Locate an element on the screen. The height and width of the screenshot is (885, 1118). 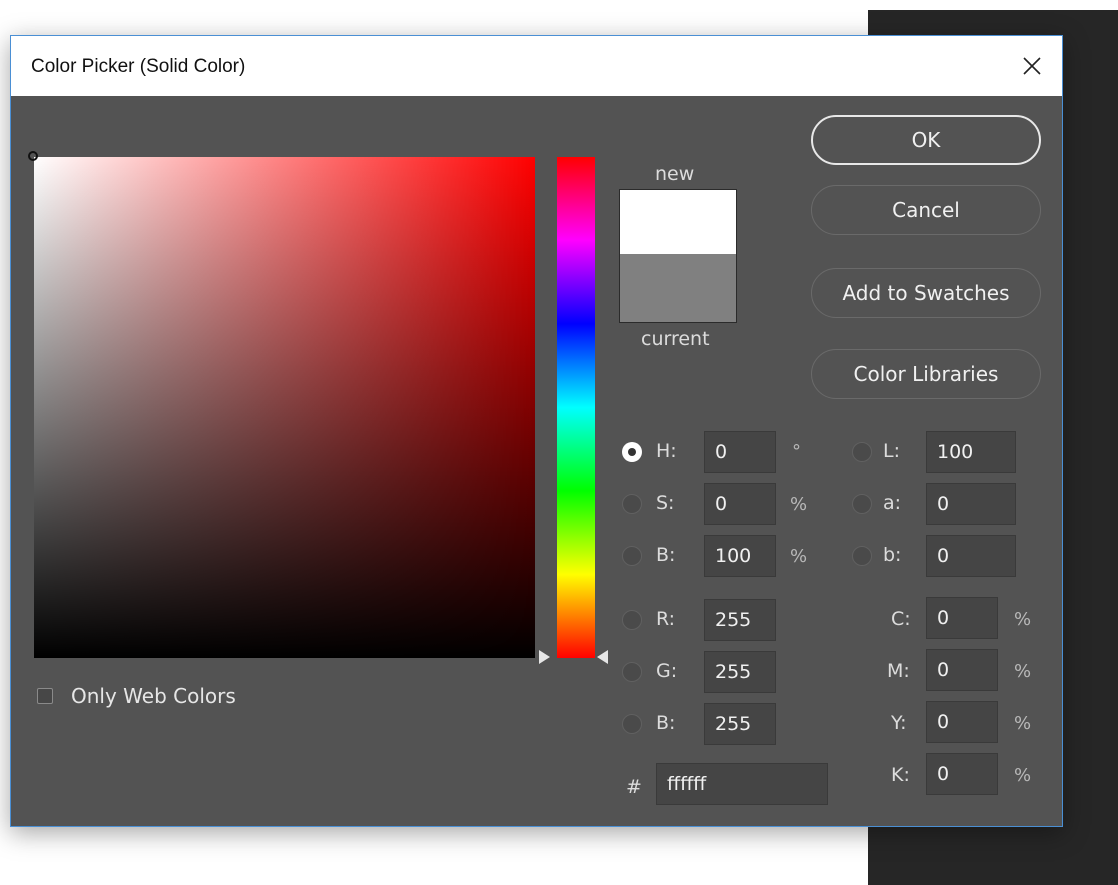
only-web-colors-label: Only Web Colors is located at coordinates (153, 696).